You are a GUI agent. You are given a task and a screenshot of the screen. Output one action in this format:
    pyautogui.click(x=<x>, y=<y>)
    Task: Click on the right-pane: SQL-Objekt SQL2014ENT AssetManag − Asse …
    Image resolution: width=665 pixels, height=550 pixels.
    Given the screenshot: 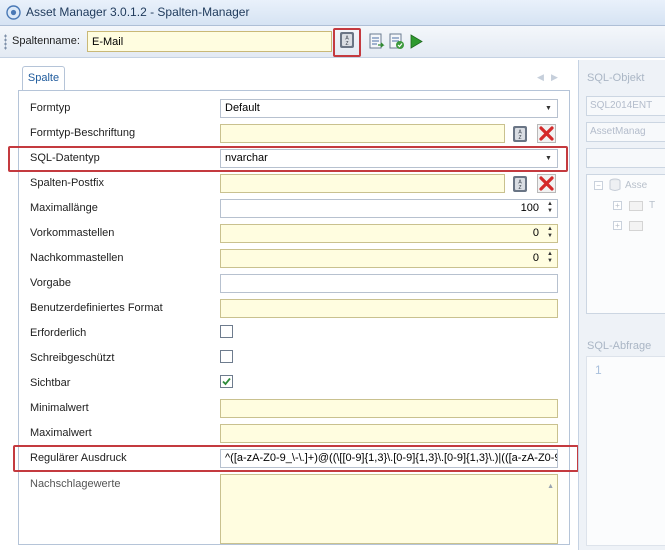 What is the action you would take?
    pyautogui.click(x=621, y=305)
    